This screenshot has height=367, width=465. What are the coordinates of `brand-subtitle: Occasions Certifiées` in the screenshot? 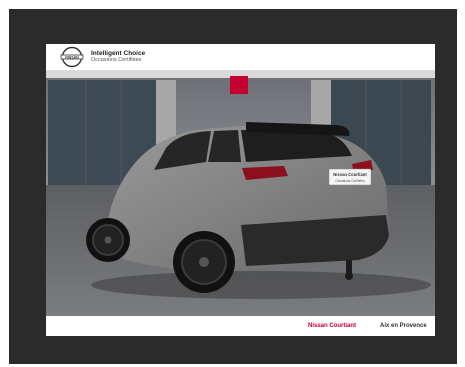 It's located at (116, 59).